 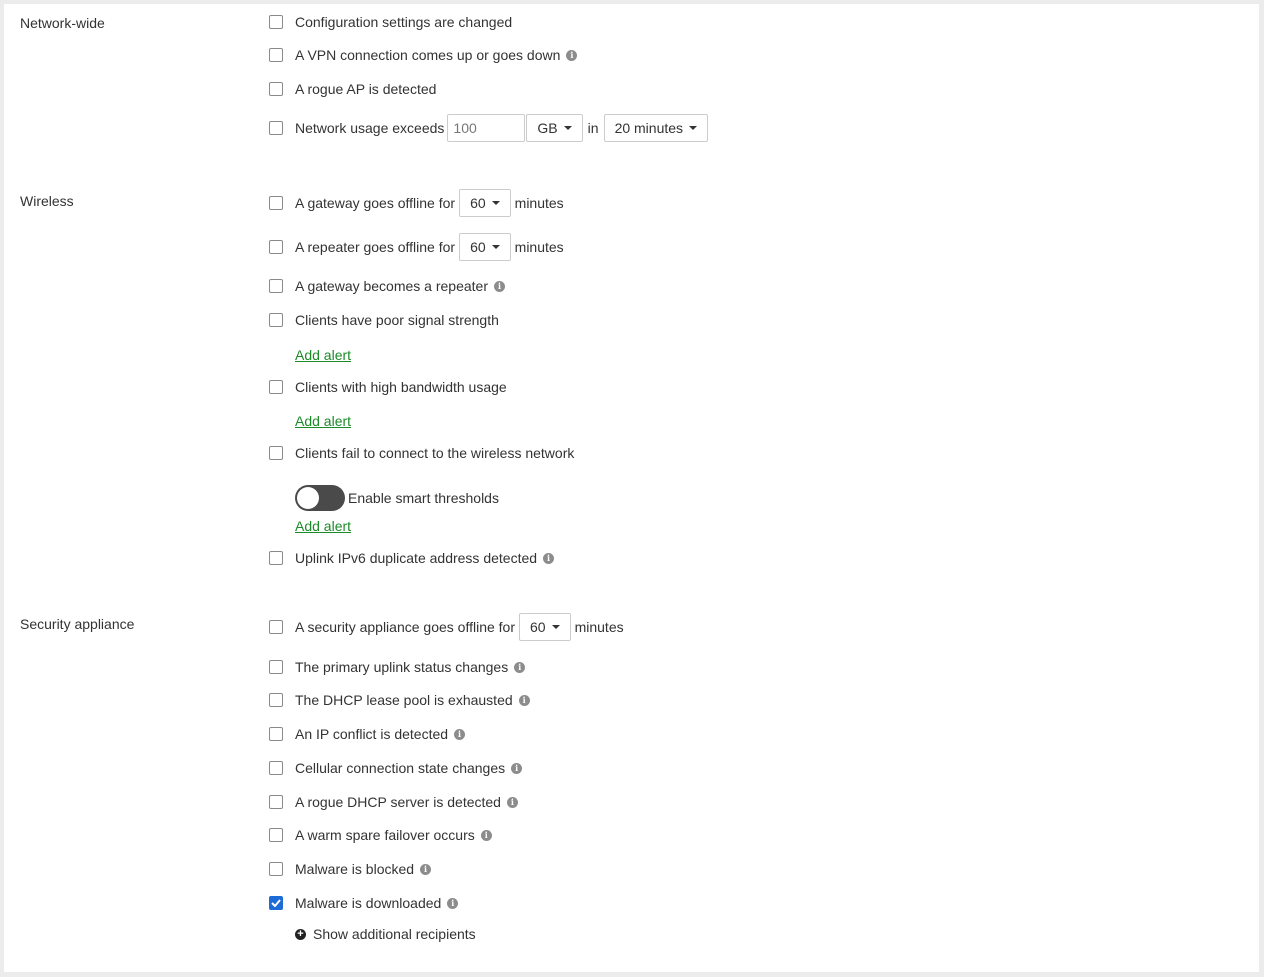 What do you see at coordinates (276, 835) in the screenshot?
I see `checkbox-warm-spare` at bounding box center [276, 835].